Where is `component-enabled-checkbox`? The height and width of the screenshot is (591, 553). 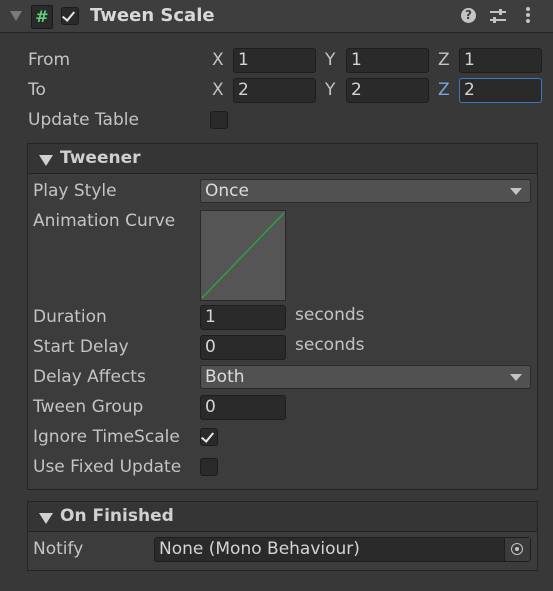 component-enabled-checkbox is located at coordinates (70, 16).